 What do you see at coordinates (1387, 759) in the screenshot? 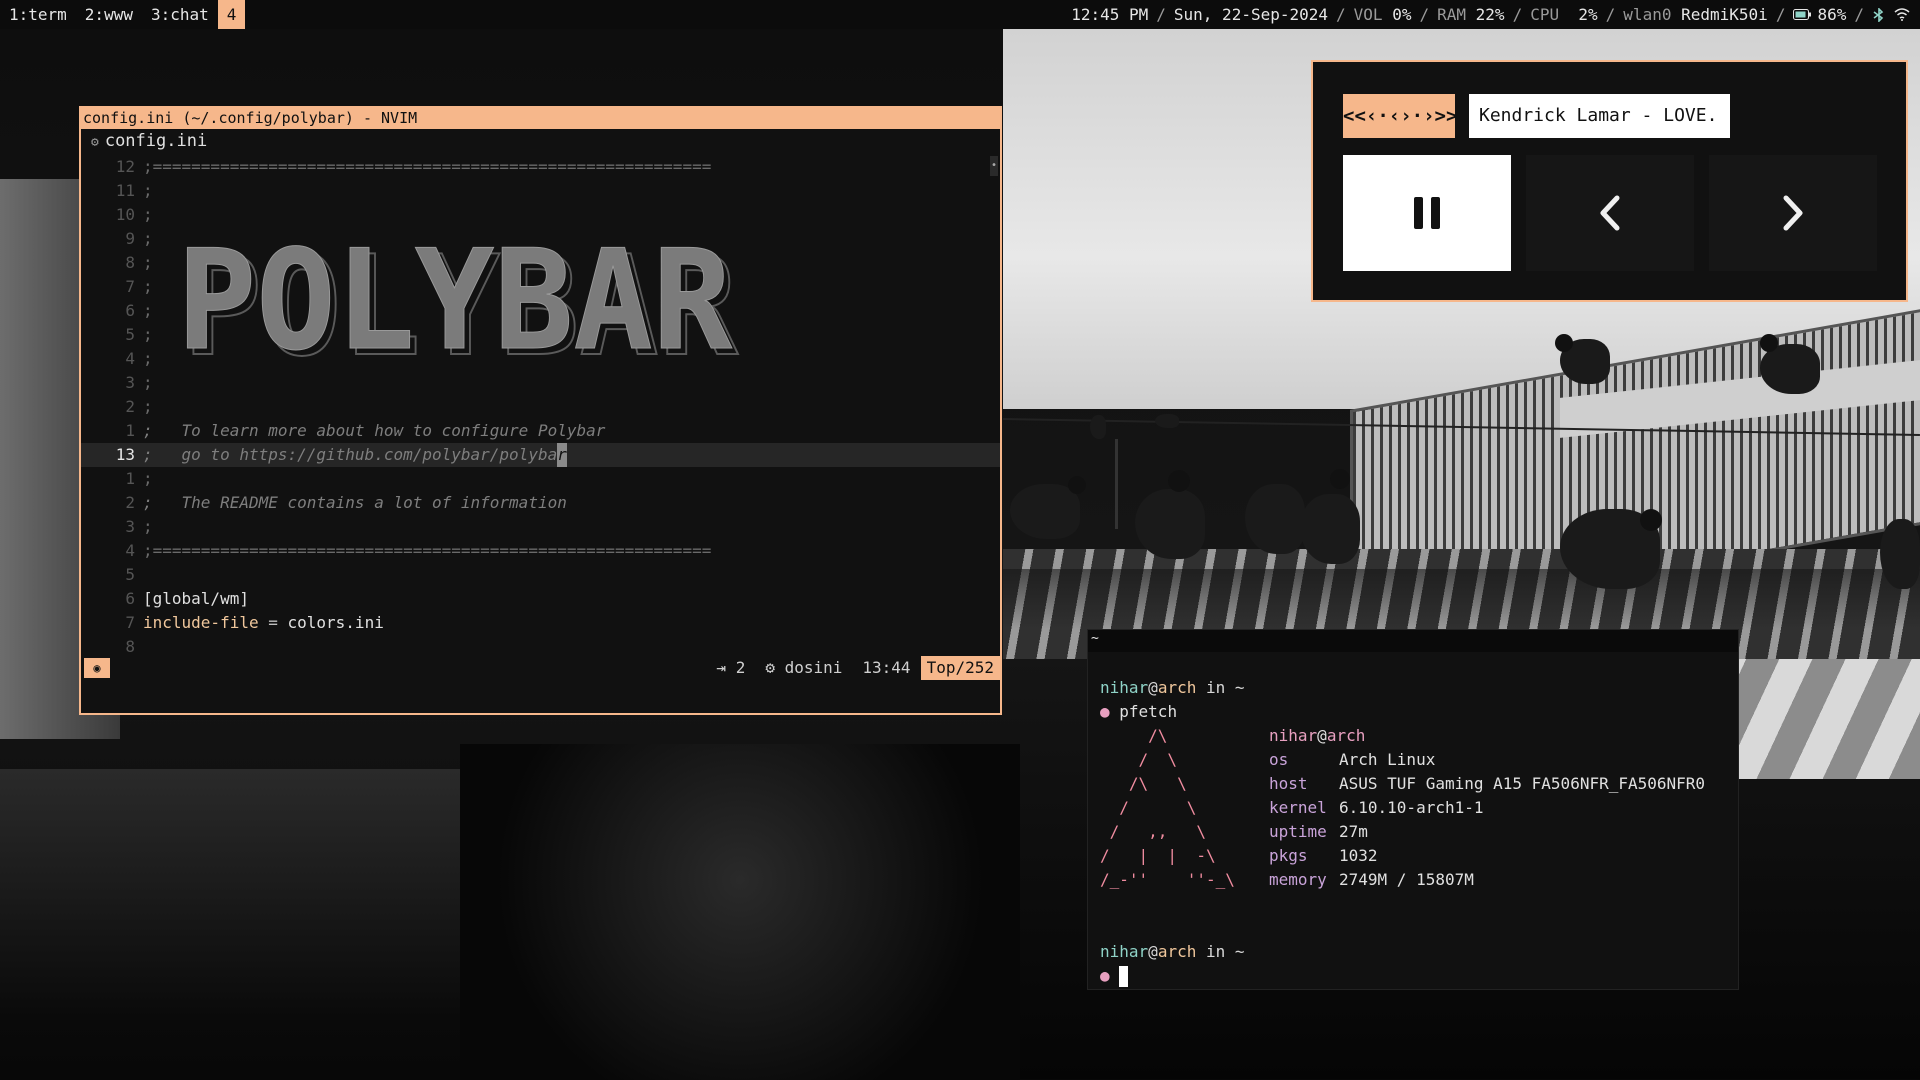
I see `pfetch-value: Arch Linux` at bounding box center [1387, 759].